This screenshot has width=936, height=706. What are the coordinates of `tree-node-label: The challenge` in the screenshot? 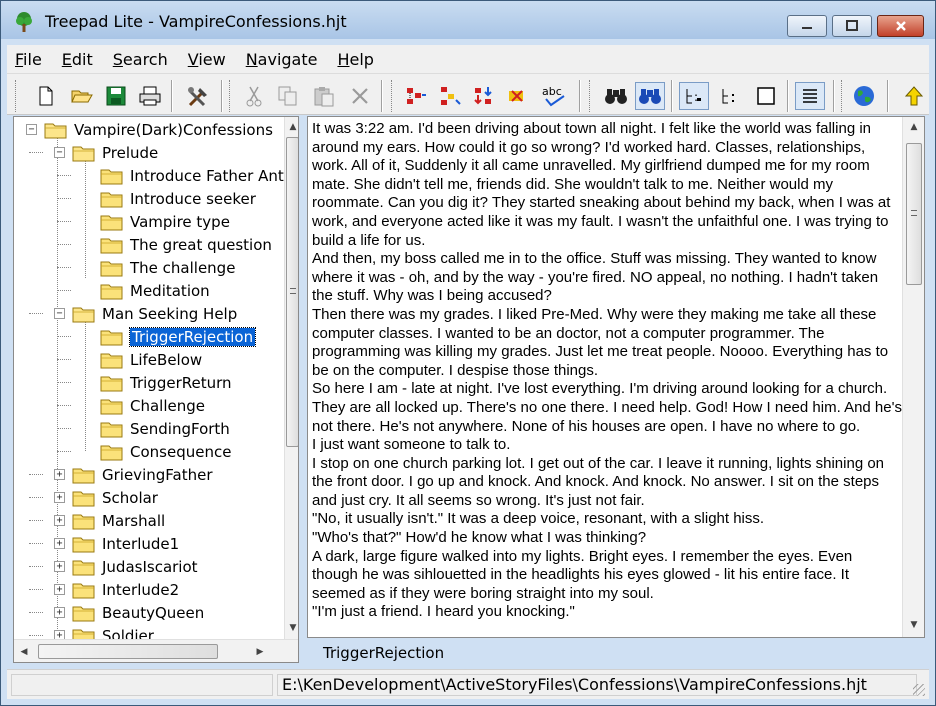 It's located at (182, 268).